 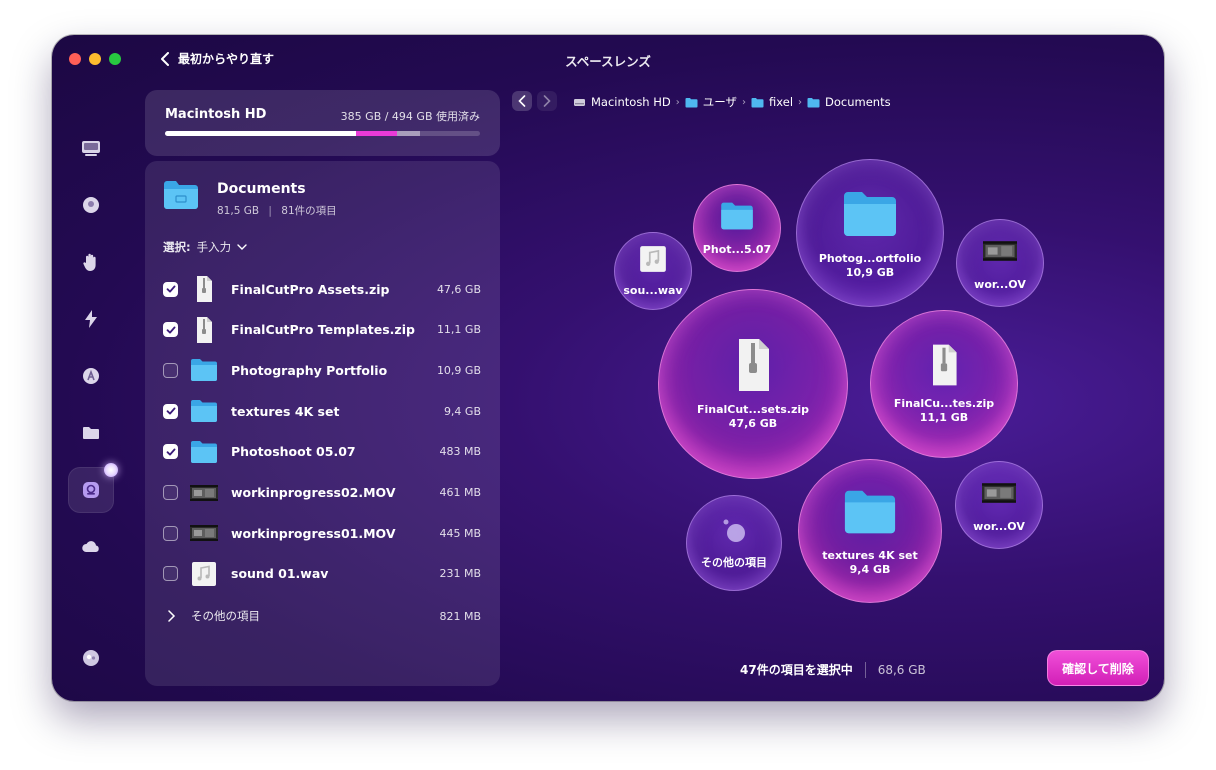 What do you see at coordinates (91, 658) in the screenshot?
I see `sidebar-item-assistant` at bounding box center [91, 658].